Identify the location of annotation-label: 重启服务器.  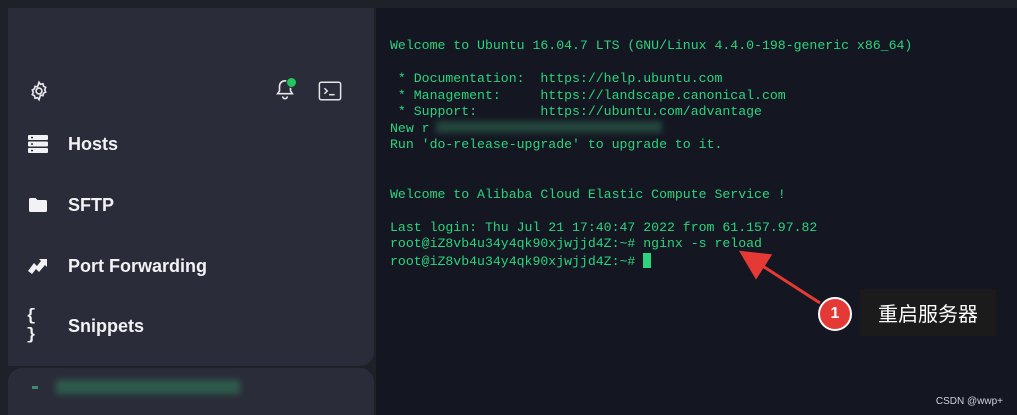
(928, 312).